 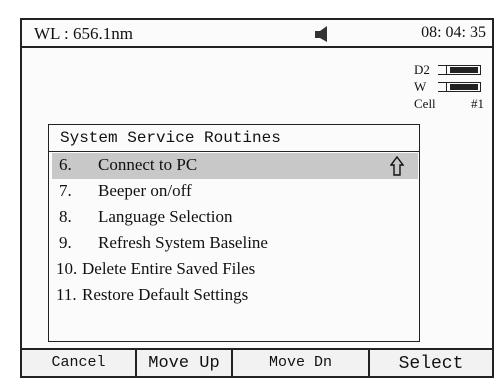 What do you see at coordinates (257, 34) in the screenshot?
I see `status-bar: WL : 656.1nm 08: 04: 35` at bounding box center [257, 34].